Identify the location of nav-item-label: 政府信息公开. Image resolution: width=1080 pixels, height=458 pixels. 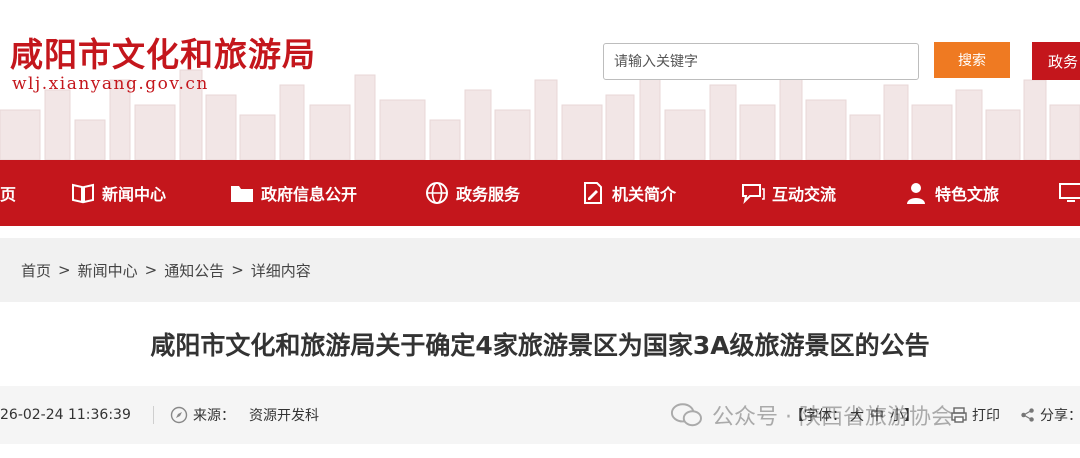
(309, 194).